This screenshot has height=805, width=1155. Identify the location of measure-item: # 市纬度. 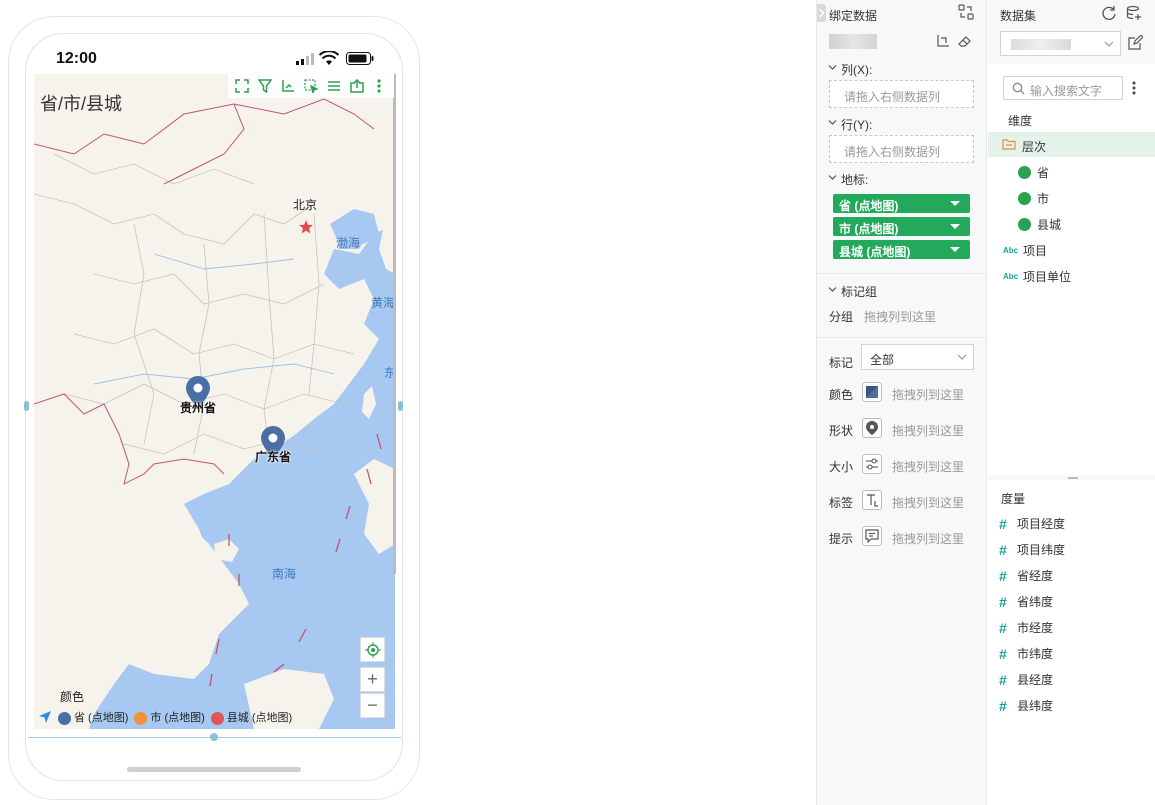
(1026, 653).